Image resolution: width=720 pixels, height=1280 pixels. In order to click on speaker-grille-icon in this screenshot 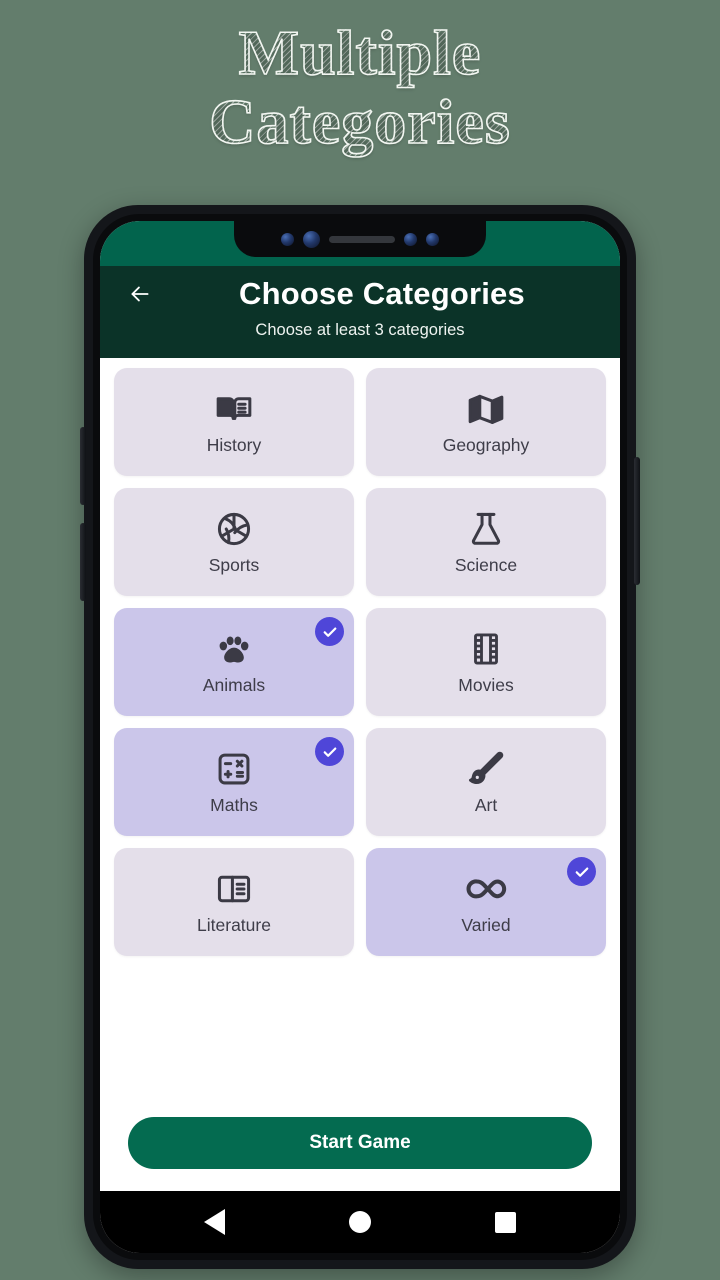, I will do `click(362, 239)`.